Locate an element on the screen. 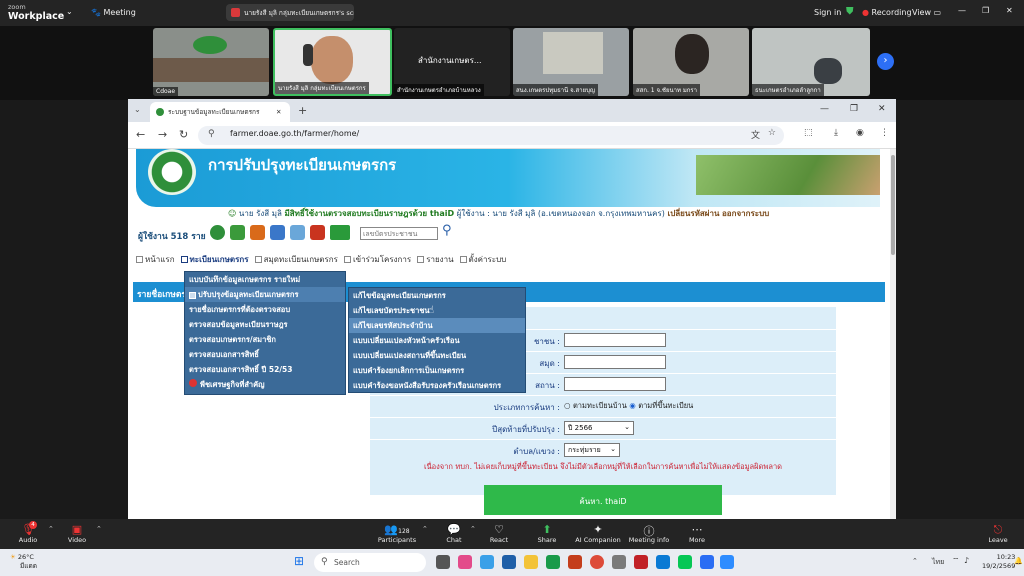  edge-icon is located at coordinates (487, 562).